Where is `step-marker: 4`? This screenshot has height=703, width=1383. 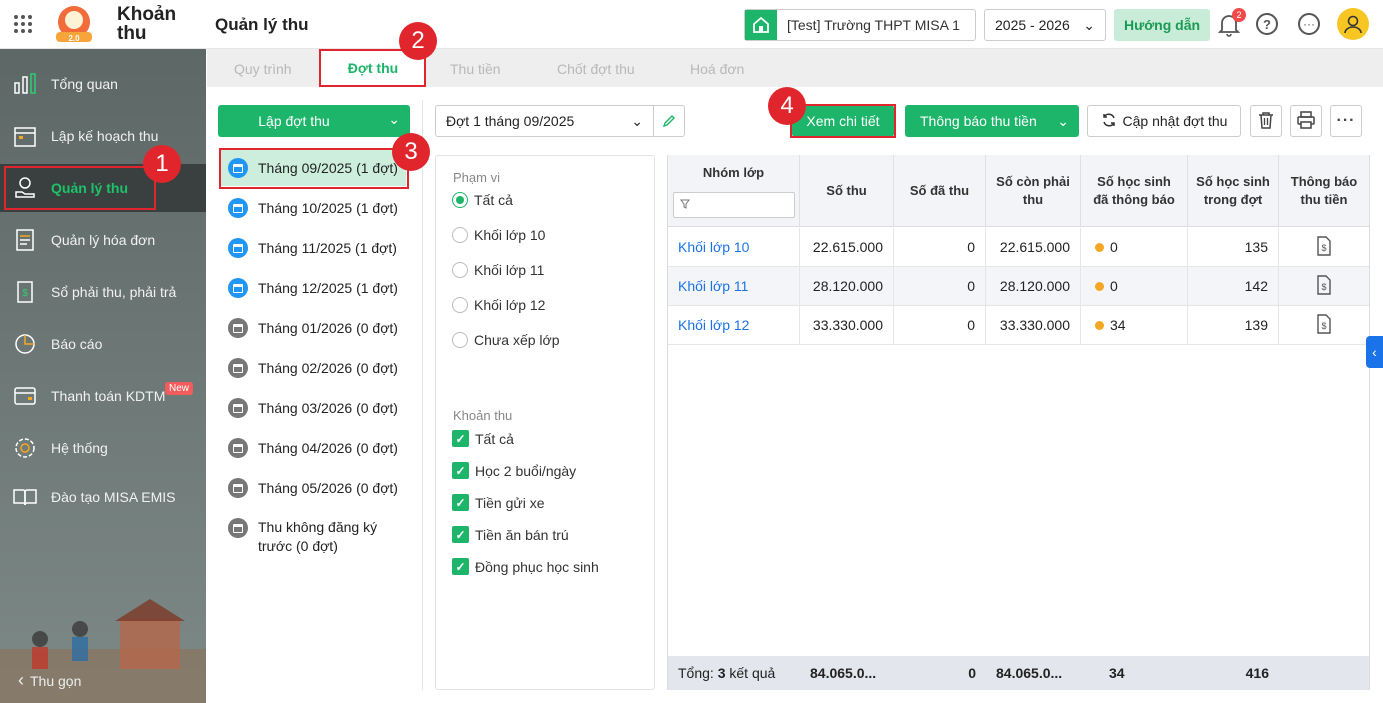
step-marker: 4 is located at coordinates (787, 106).